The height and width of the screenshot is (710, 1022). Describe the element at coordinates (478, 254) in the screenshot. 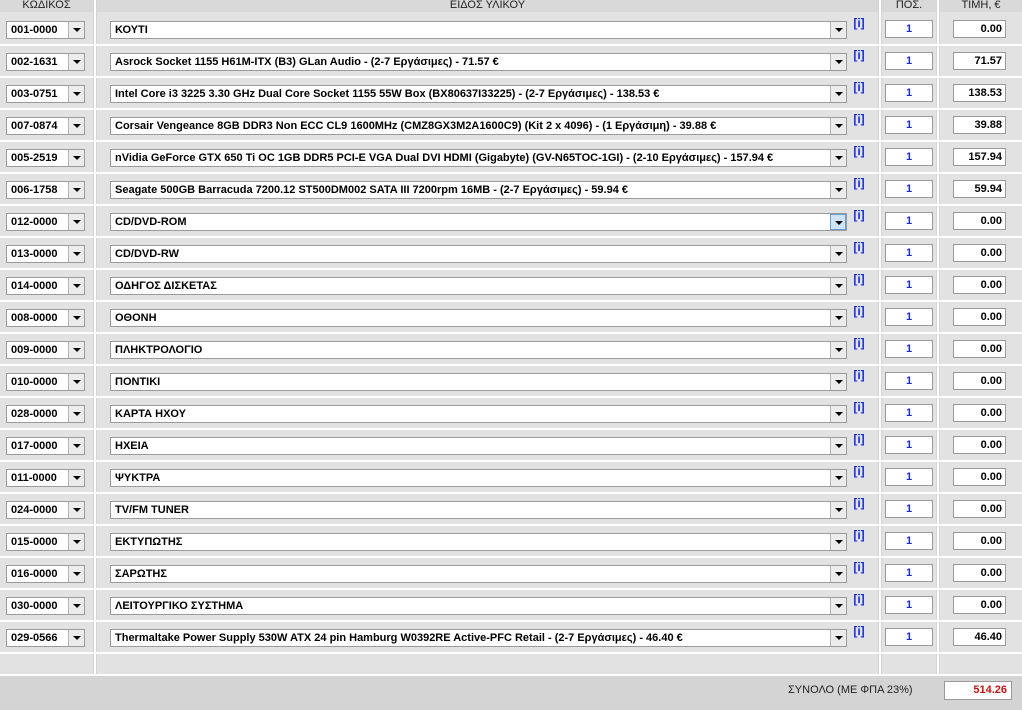

I see `item-select: CD/DVD-RW` at that location.